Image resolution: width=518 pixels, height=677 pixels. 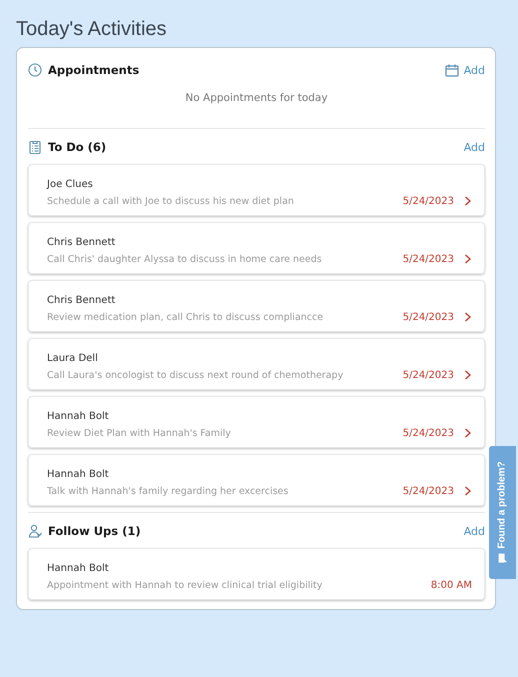 What do you see at coordinates (451, 70) in the screenshot?
I see `calendar-icon` at bounding box center [451, 70].